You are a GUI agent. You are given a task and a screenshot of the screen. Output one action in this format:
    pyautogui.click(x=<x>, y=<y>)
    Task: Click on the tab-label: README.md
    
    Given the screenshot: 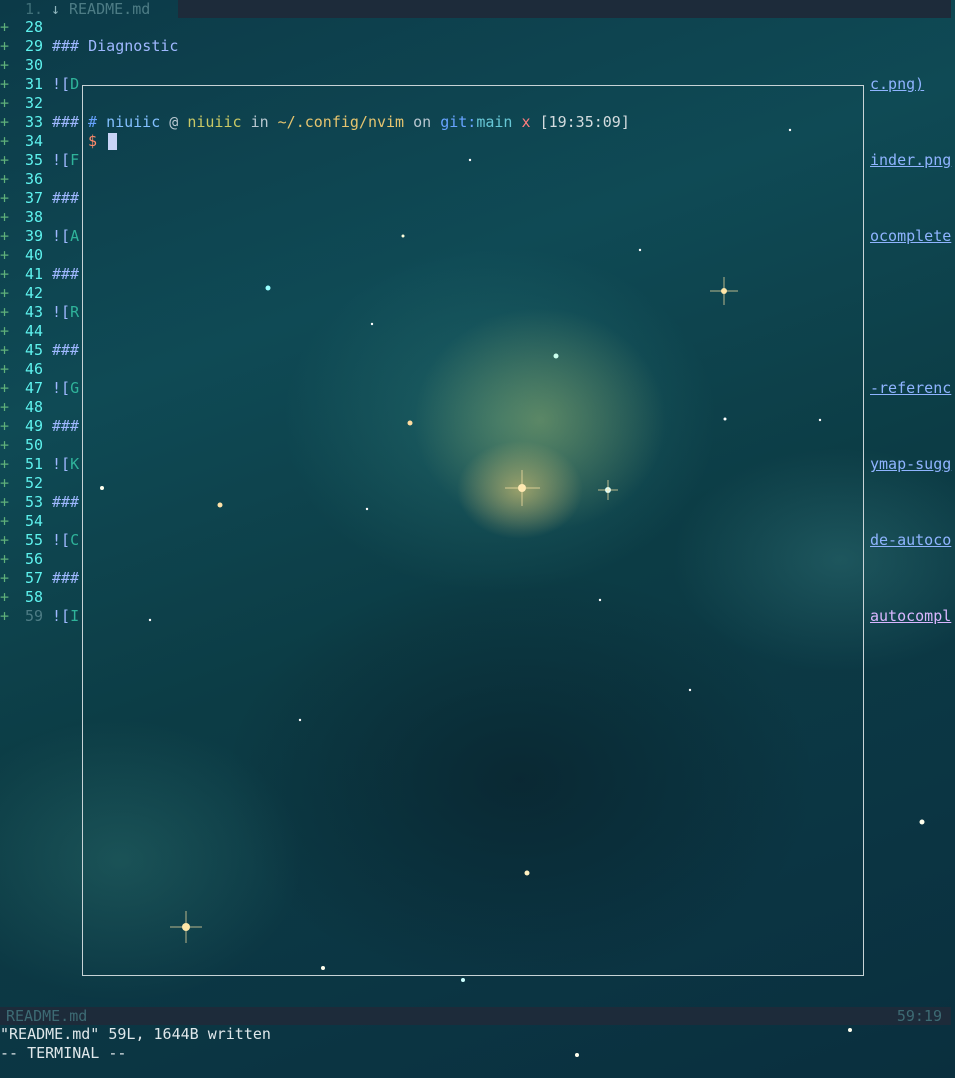 What is the action you would take?
    pyautogui.click(x=110, y=9)
    